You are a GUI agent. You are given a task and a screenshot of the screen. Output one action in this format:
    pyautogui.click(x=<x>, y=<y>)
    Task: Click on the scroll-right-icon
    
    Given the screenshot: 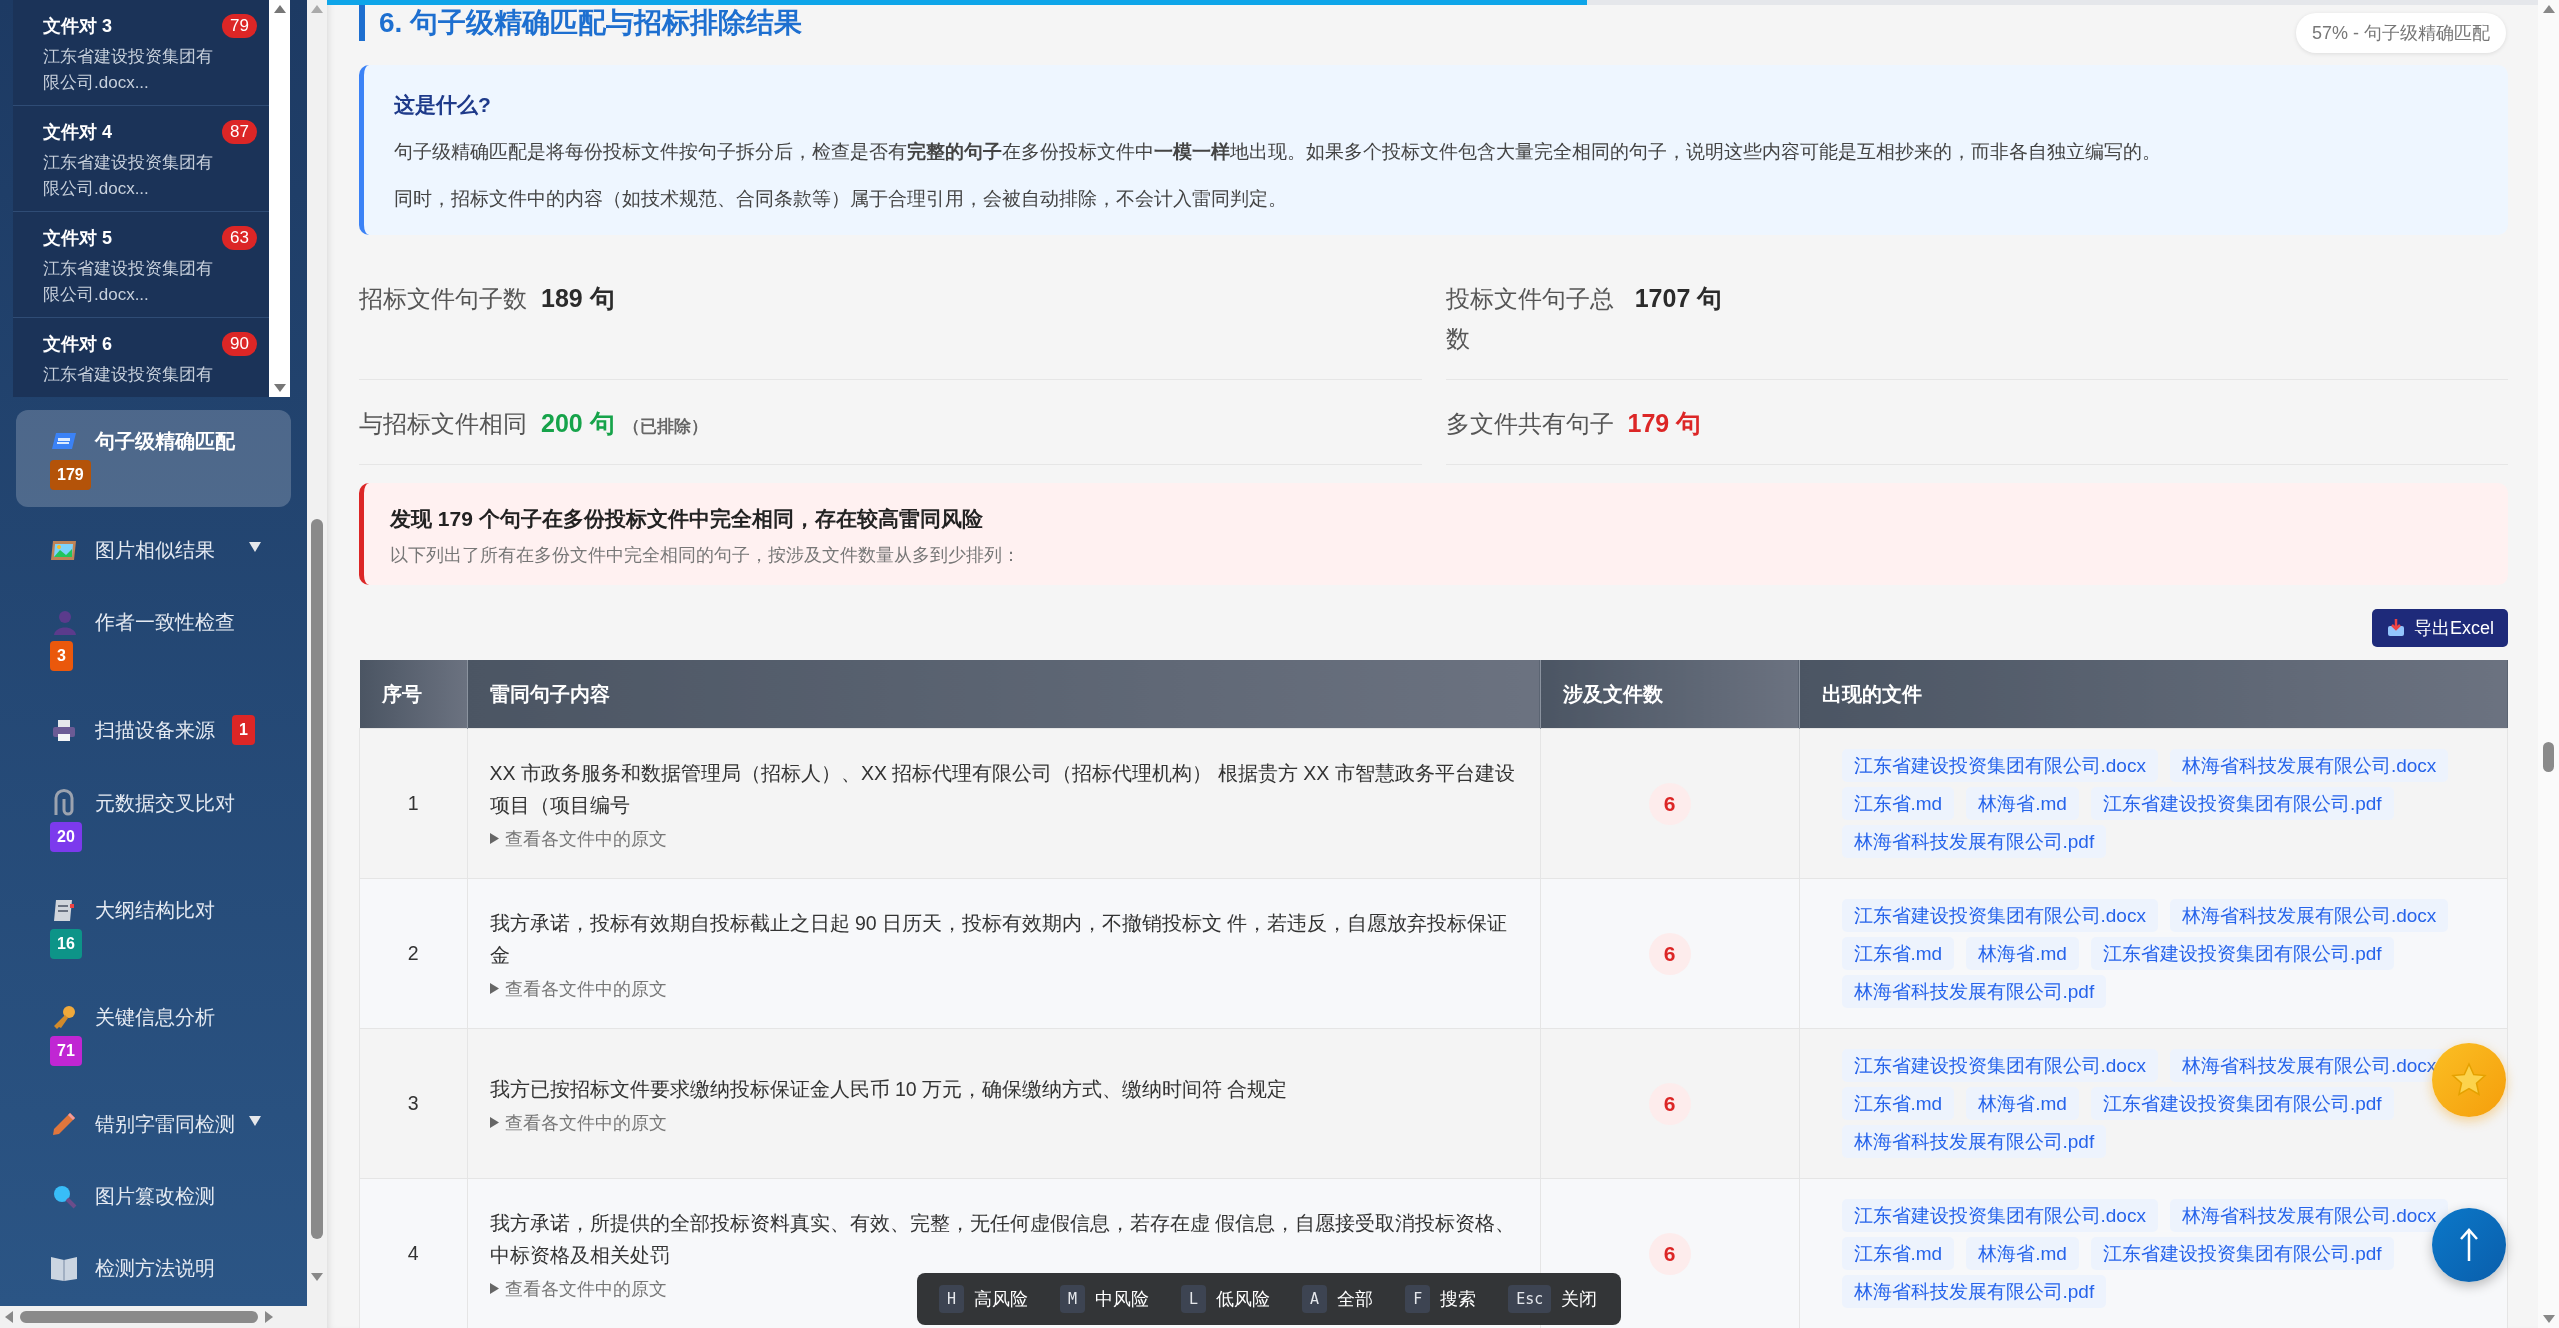 What is the action you would take?
    pyautogui.click(x=269, y=1317)
    